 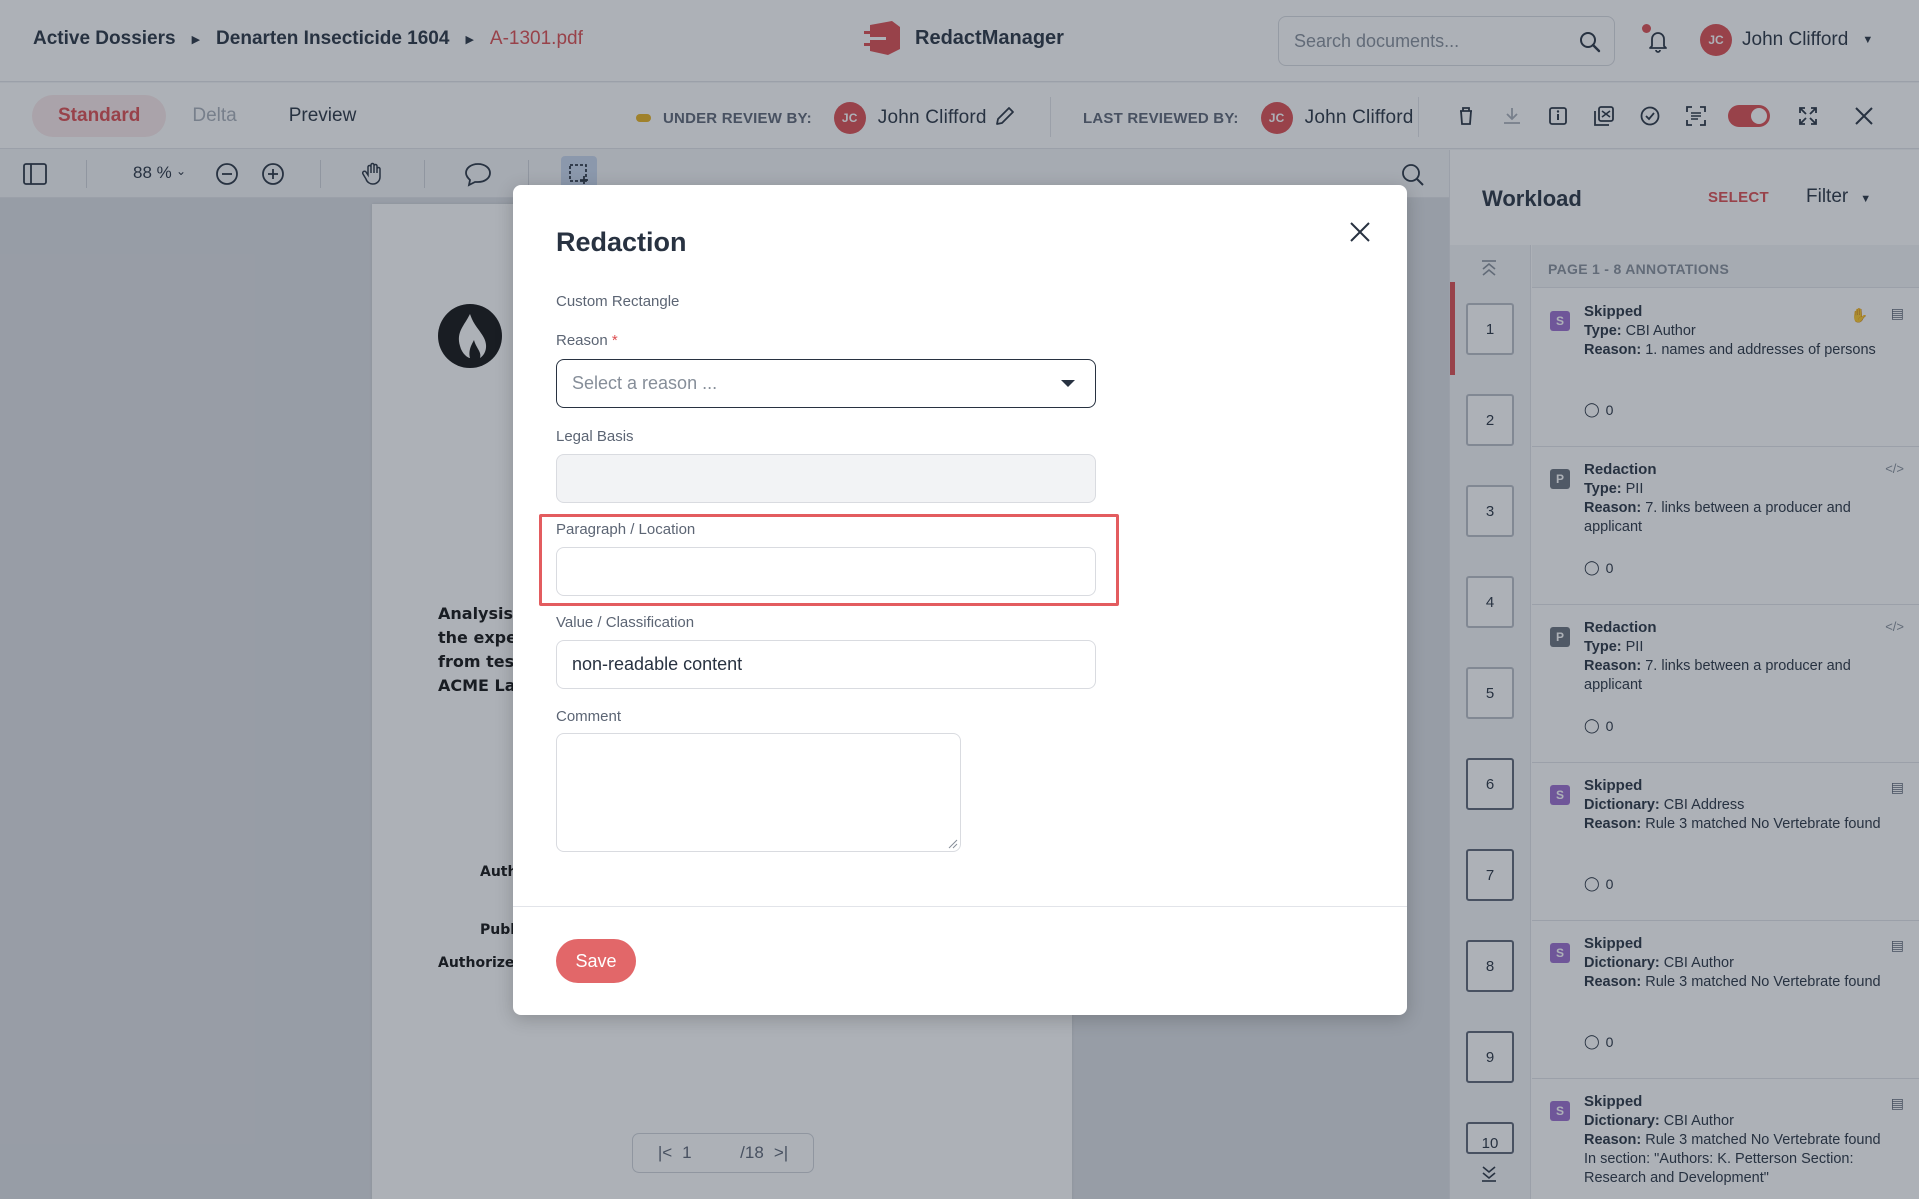 I want to click on save-button: Save, so click(x=596, y=961).